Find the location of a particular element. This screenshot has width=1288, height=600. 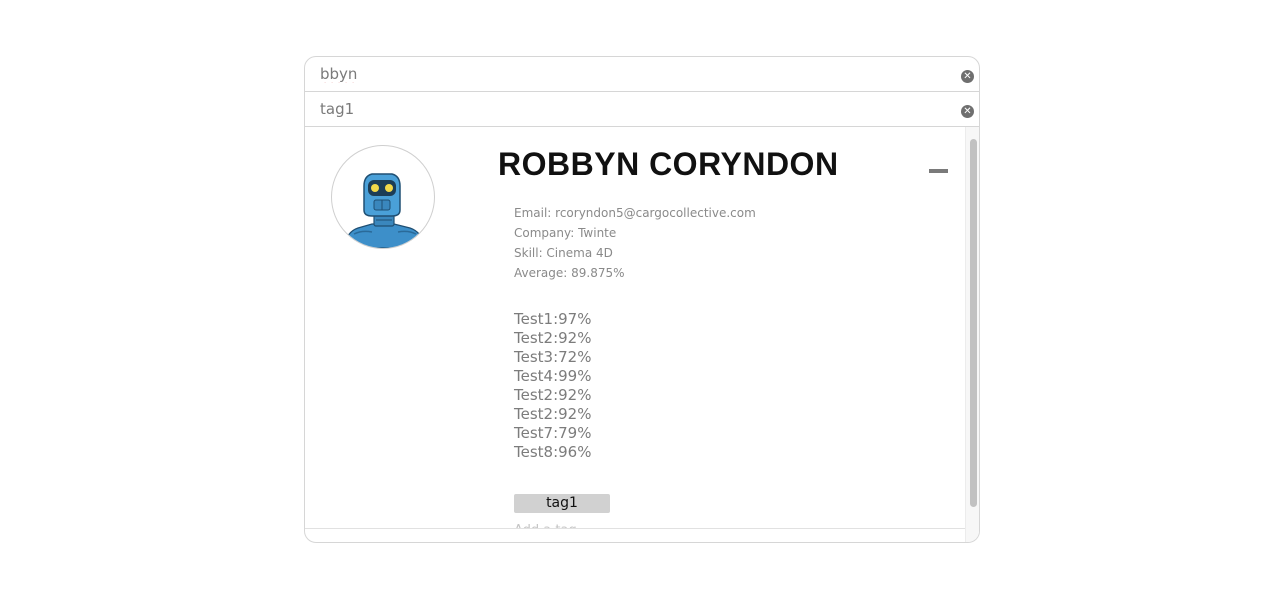

test-grade: Test3:72% is located at coordinates (553, 357).